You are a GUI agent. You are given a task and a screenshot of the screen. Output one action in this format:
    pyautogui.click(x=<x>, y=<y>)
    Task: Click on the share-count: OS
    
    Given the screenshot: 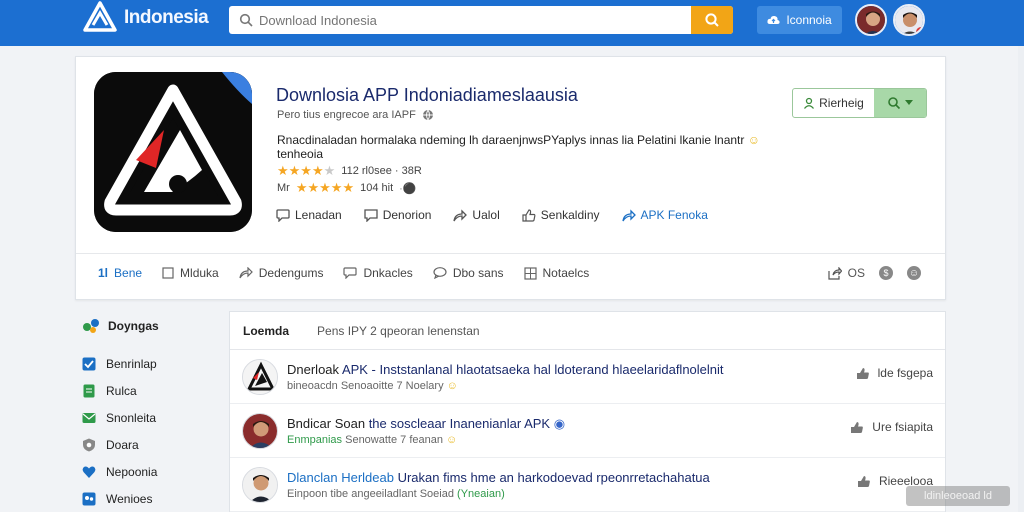 What is the action you would take?
    pyautogui.click(x=856, y=273)
    